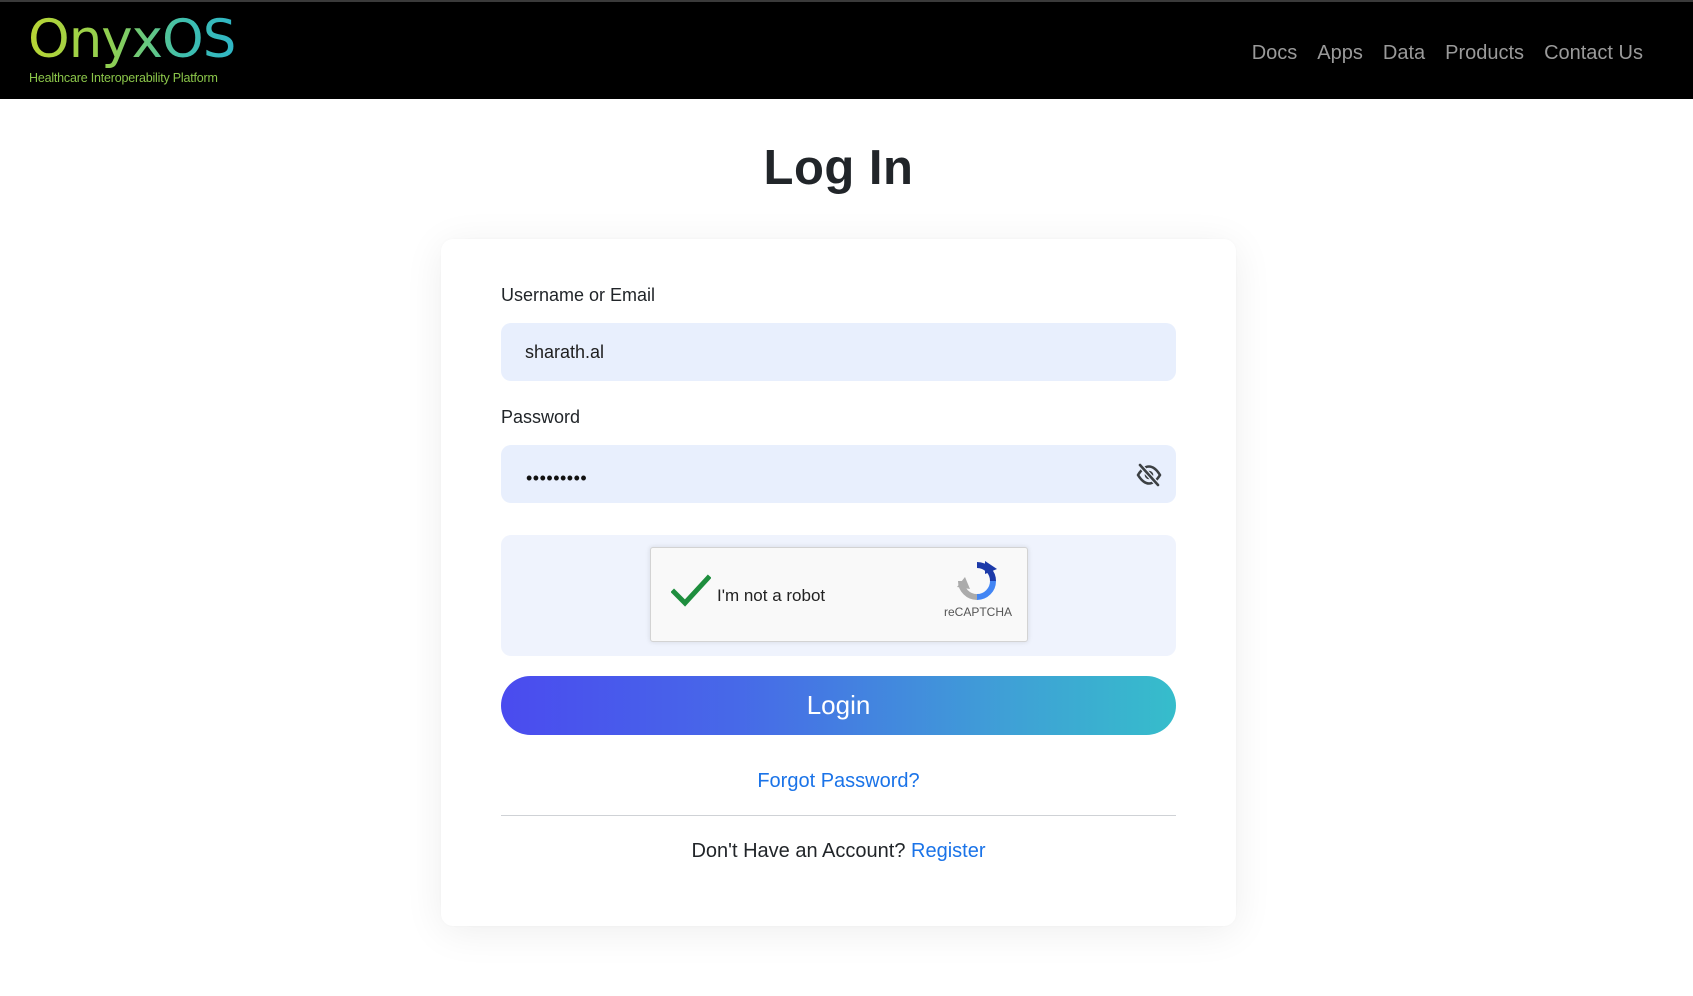 The height and width of the screenshot is (996, 1693). I want to click on captcha-brand: reCAPTCHA, so click(977, 612).